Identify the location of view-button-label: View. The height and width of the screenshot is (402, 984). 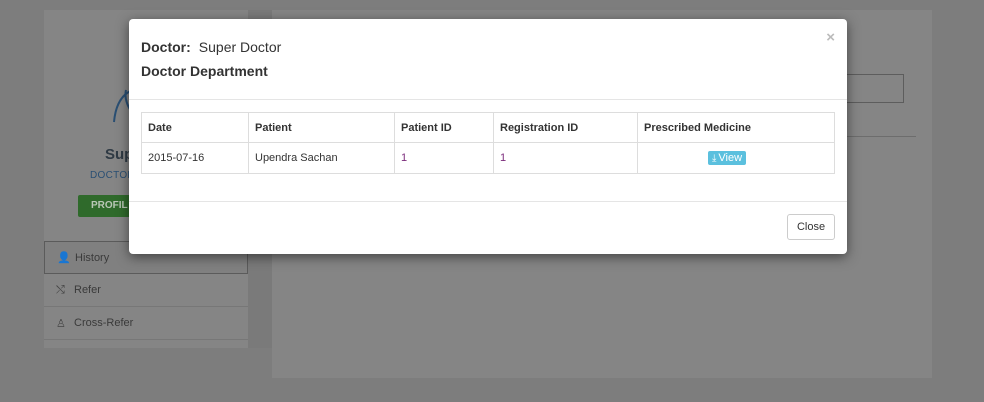
(730, 158).